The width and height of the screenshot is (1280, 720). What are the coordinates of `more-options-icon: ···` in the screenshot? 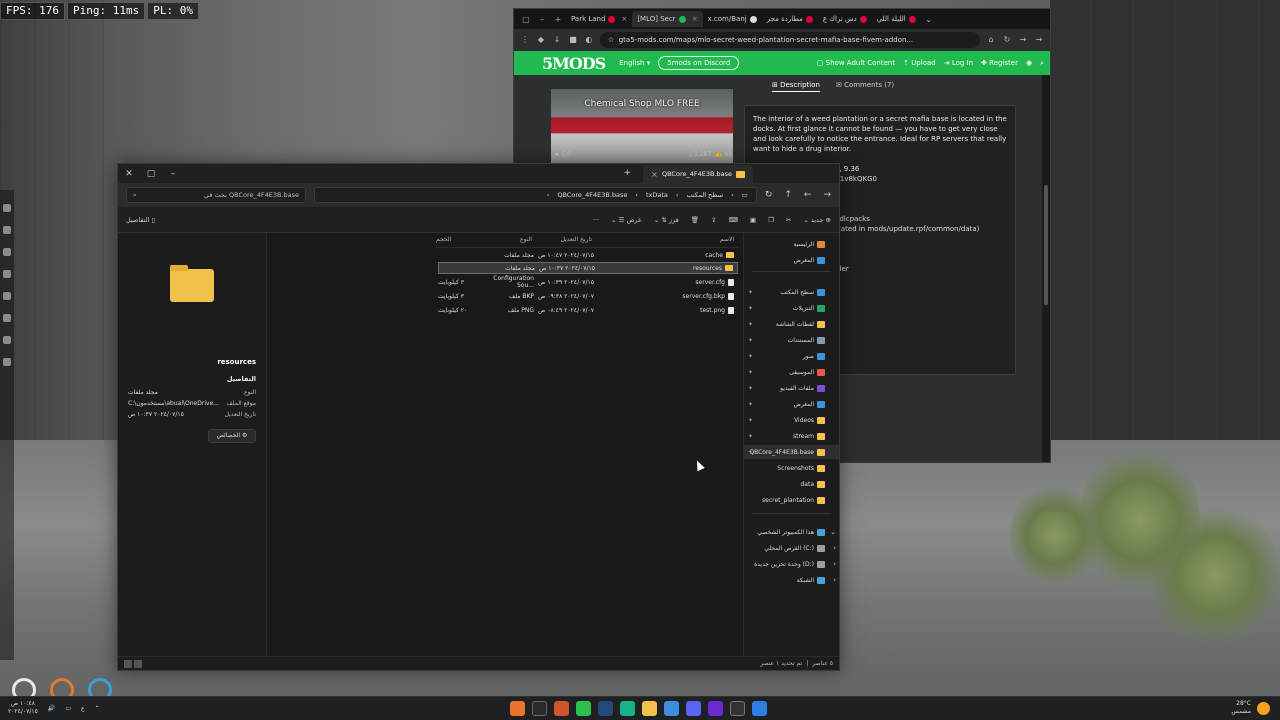 It's located at (596, 220).